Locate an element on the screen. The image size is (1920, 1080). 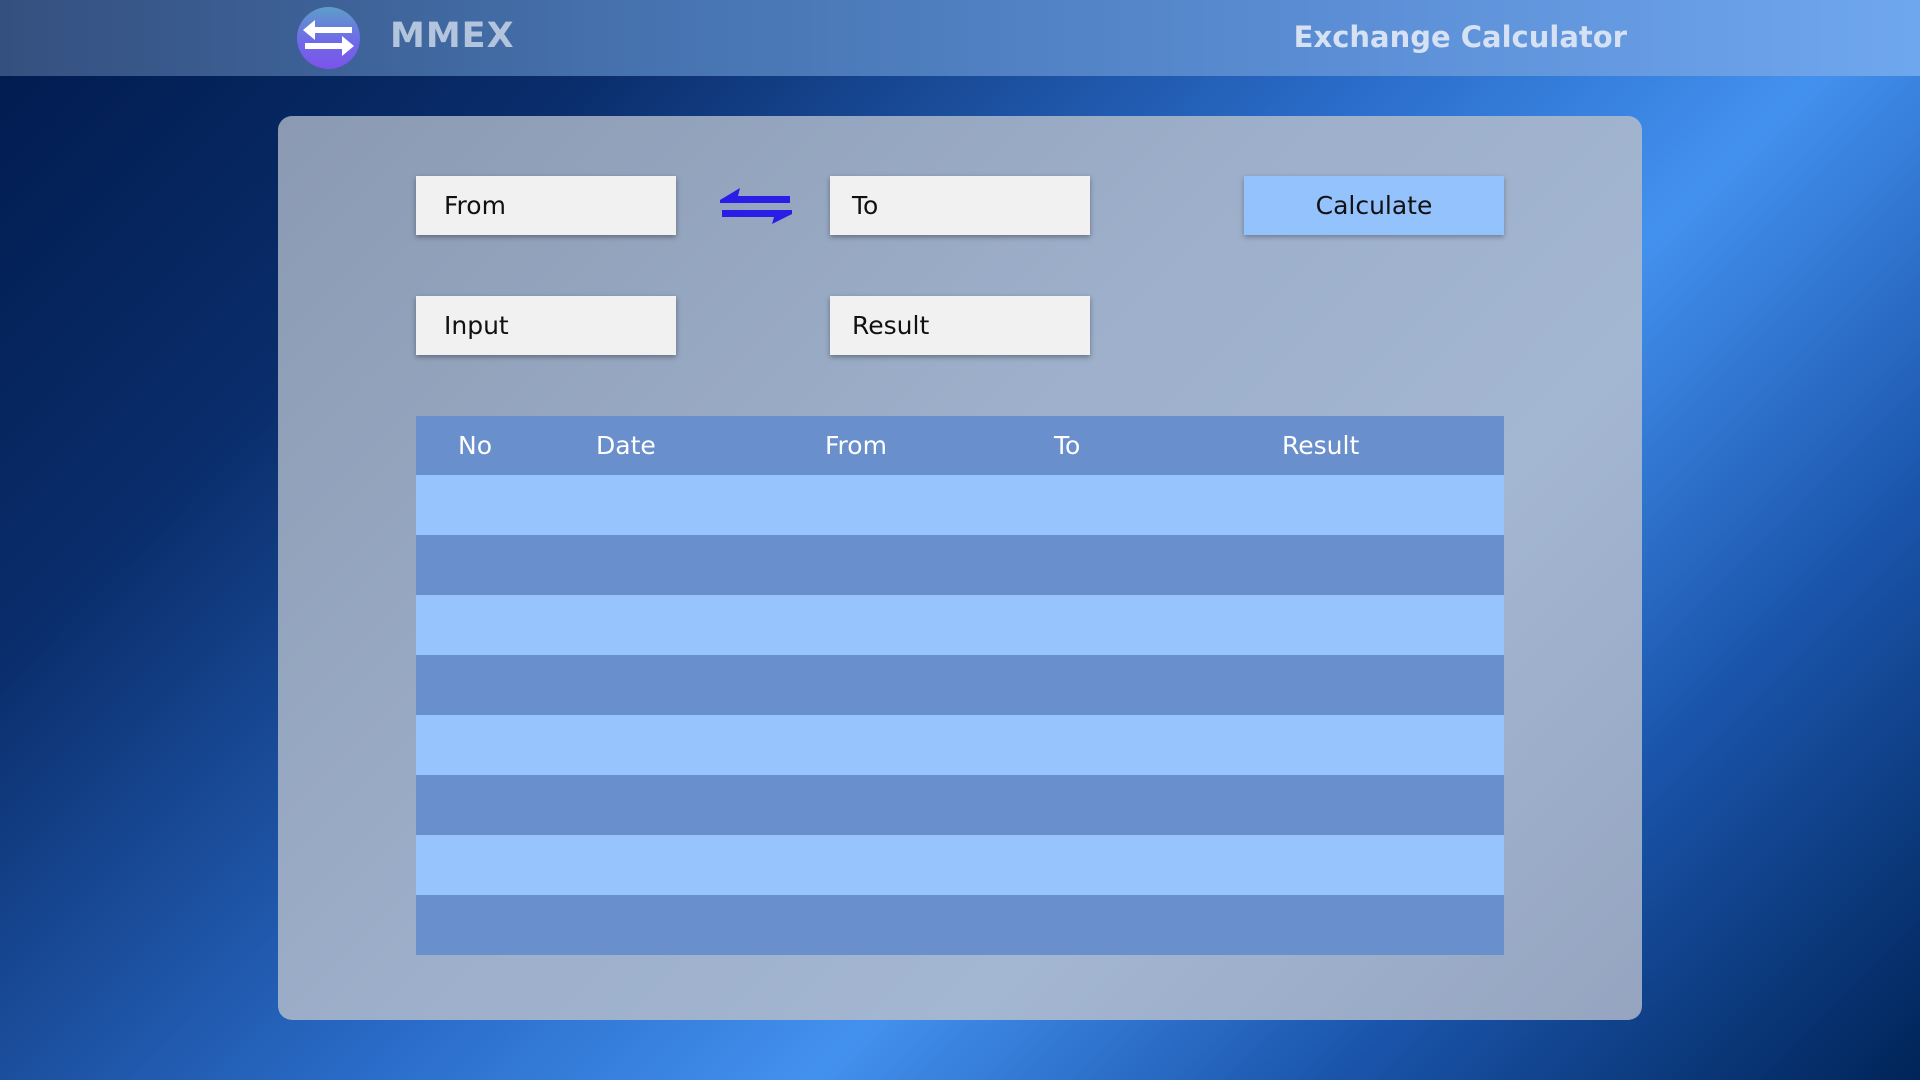
column-header-no: No is located at coordinates (475, 445).